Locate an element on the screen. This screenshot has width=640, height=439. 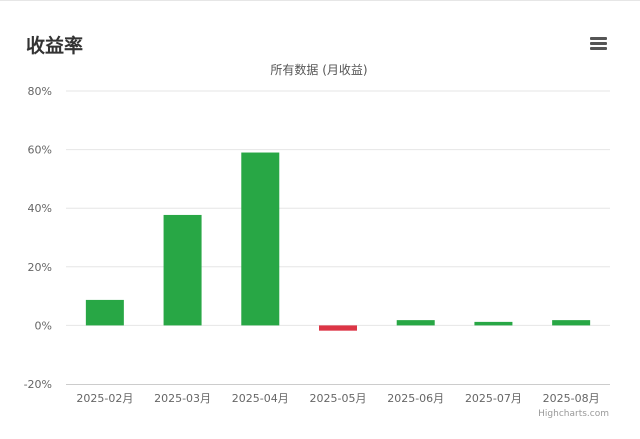
x-tick-label: 2025-07月 is located at coordinates (493, 398).